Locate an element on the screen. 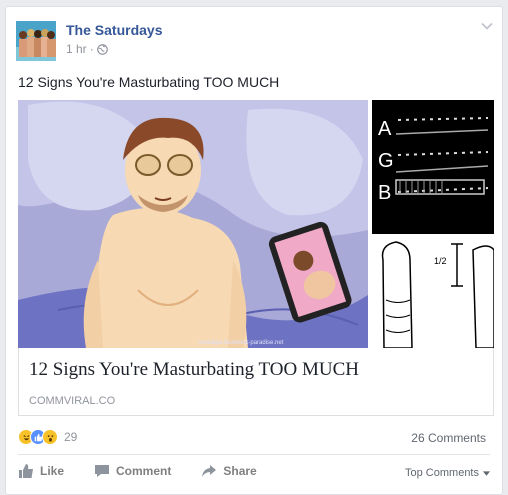 This screenshot has height=495, width=508. share-button: Share is located at coordinates (229, 471).